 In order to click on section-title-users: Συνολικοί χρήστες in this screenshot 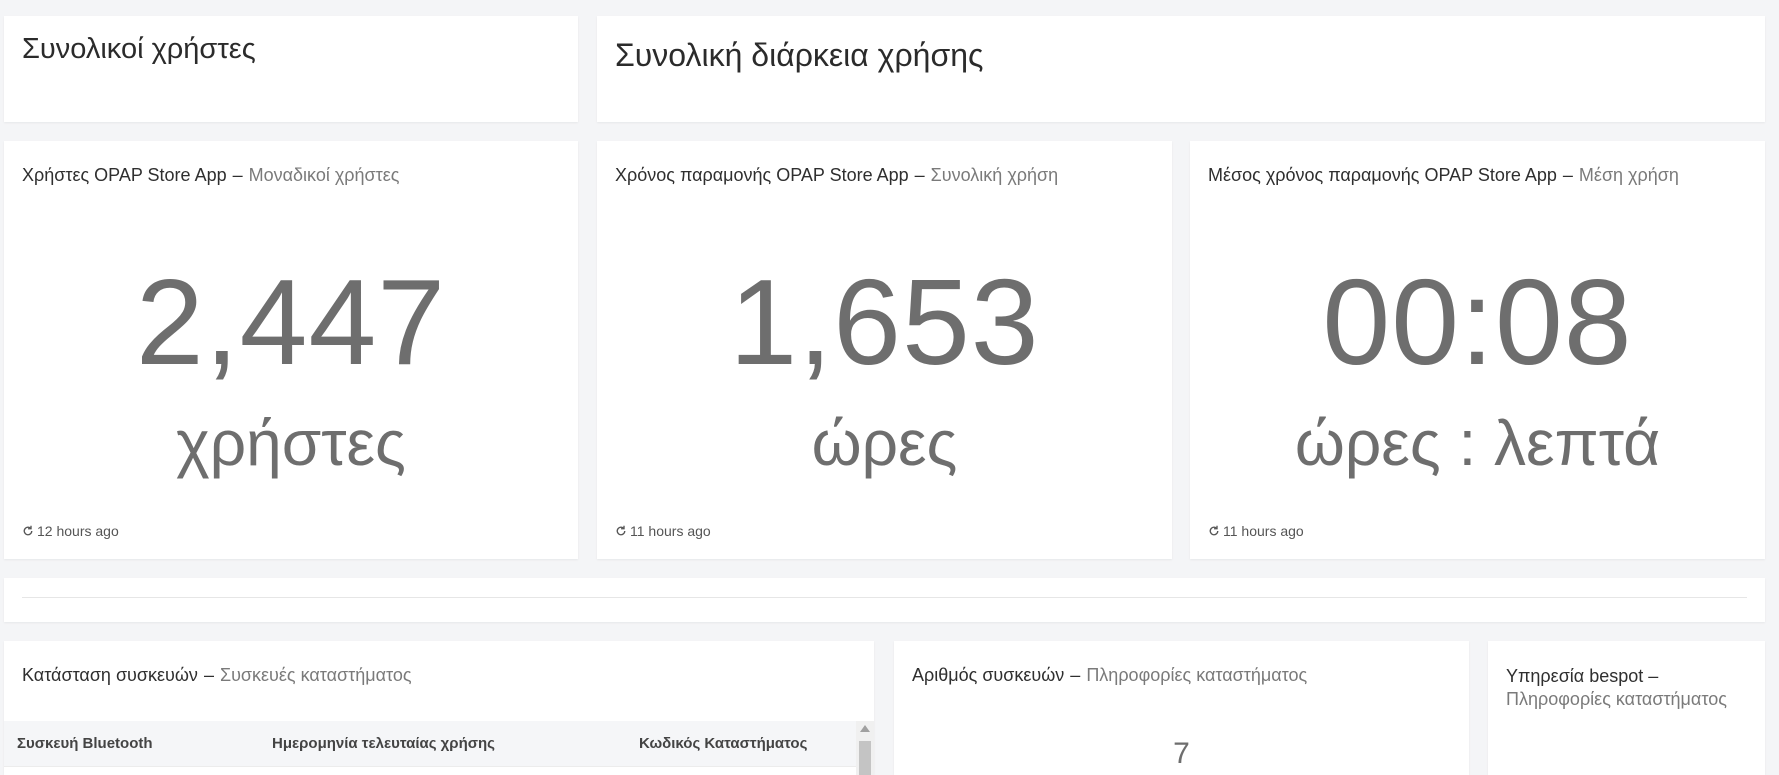, I will do `click(139, 49)`.